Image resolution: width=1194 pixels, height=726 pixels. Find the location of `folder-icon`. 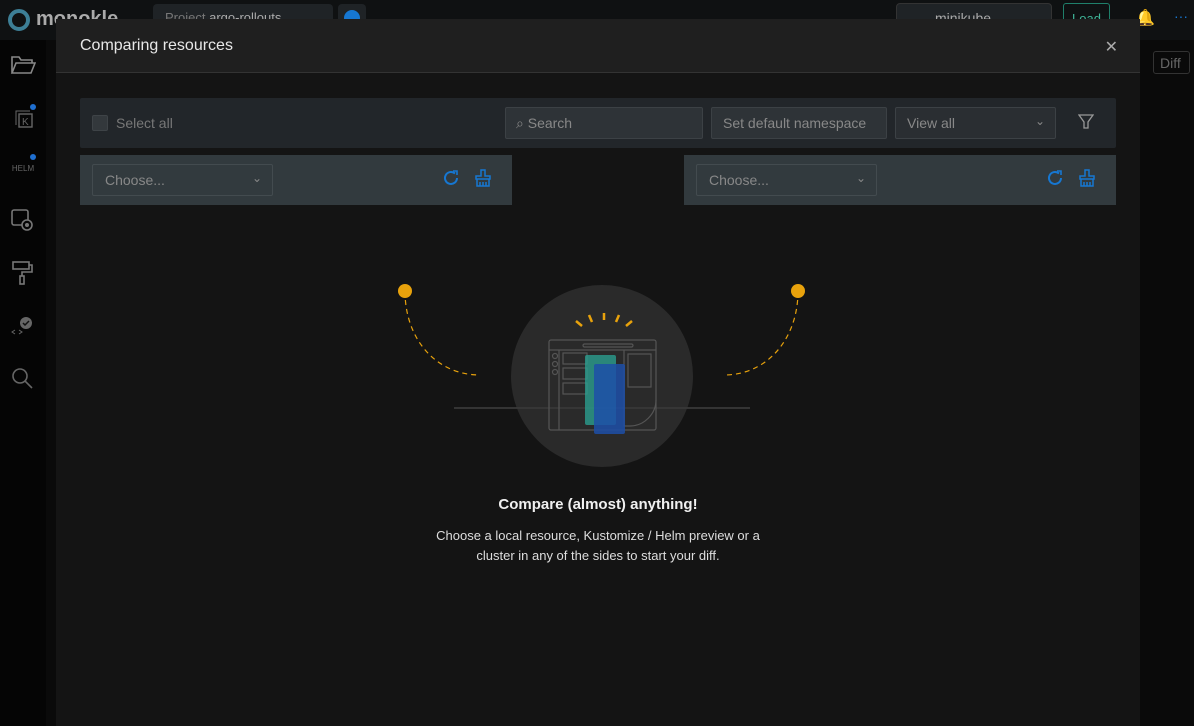

folder-icon is located at coordinates (23, 67).